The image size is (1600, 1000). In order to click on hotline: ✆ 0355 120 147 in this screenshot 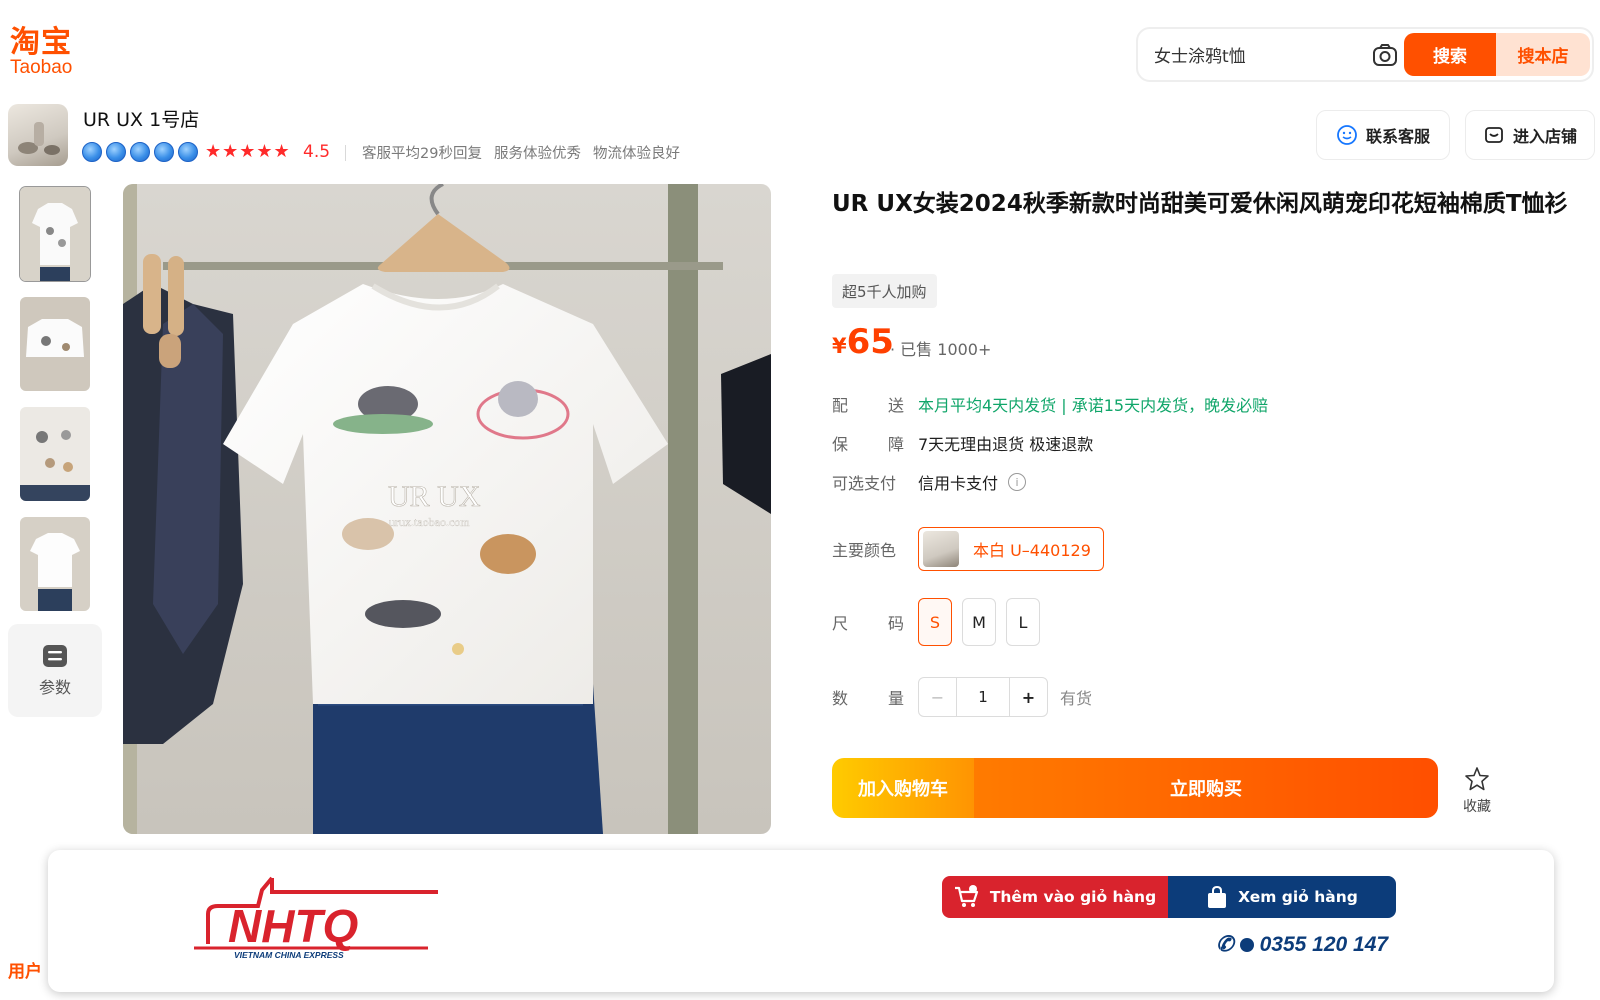, I will do `click(1302, 944)`.